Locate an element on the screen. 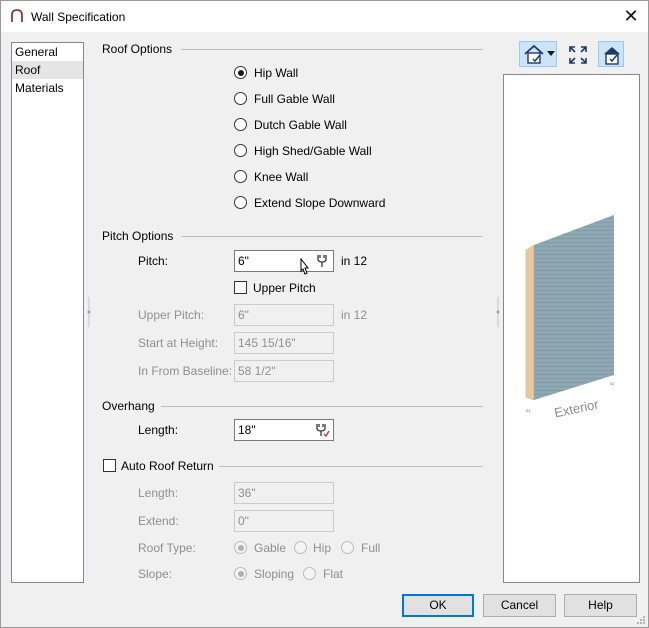  color-house-icon is located at coordinates (612, 56).